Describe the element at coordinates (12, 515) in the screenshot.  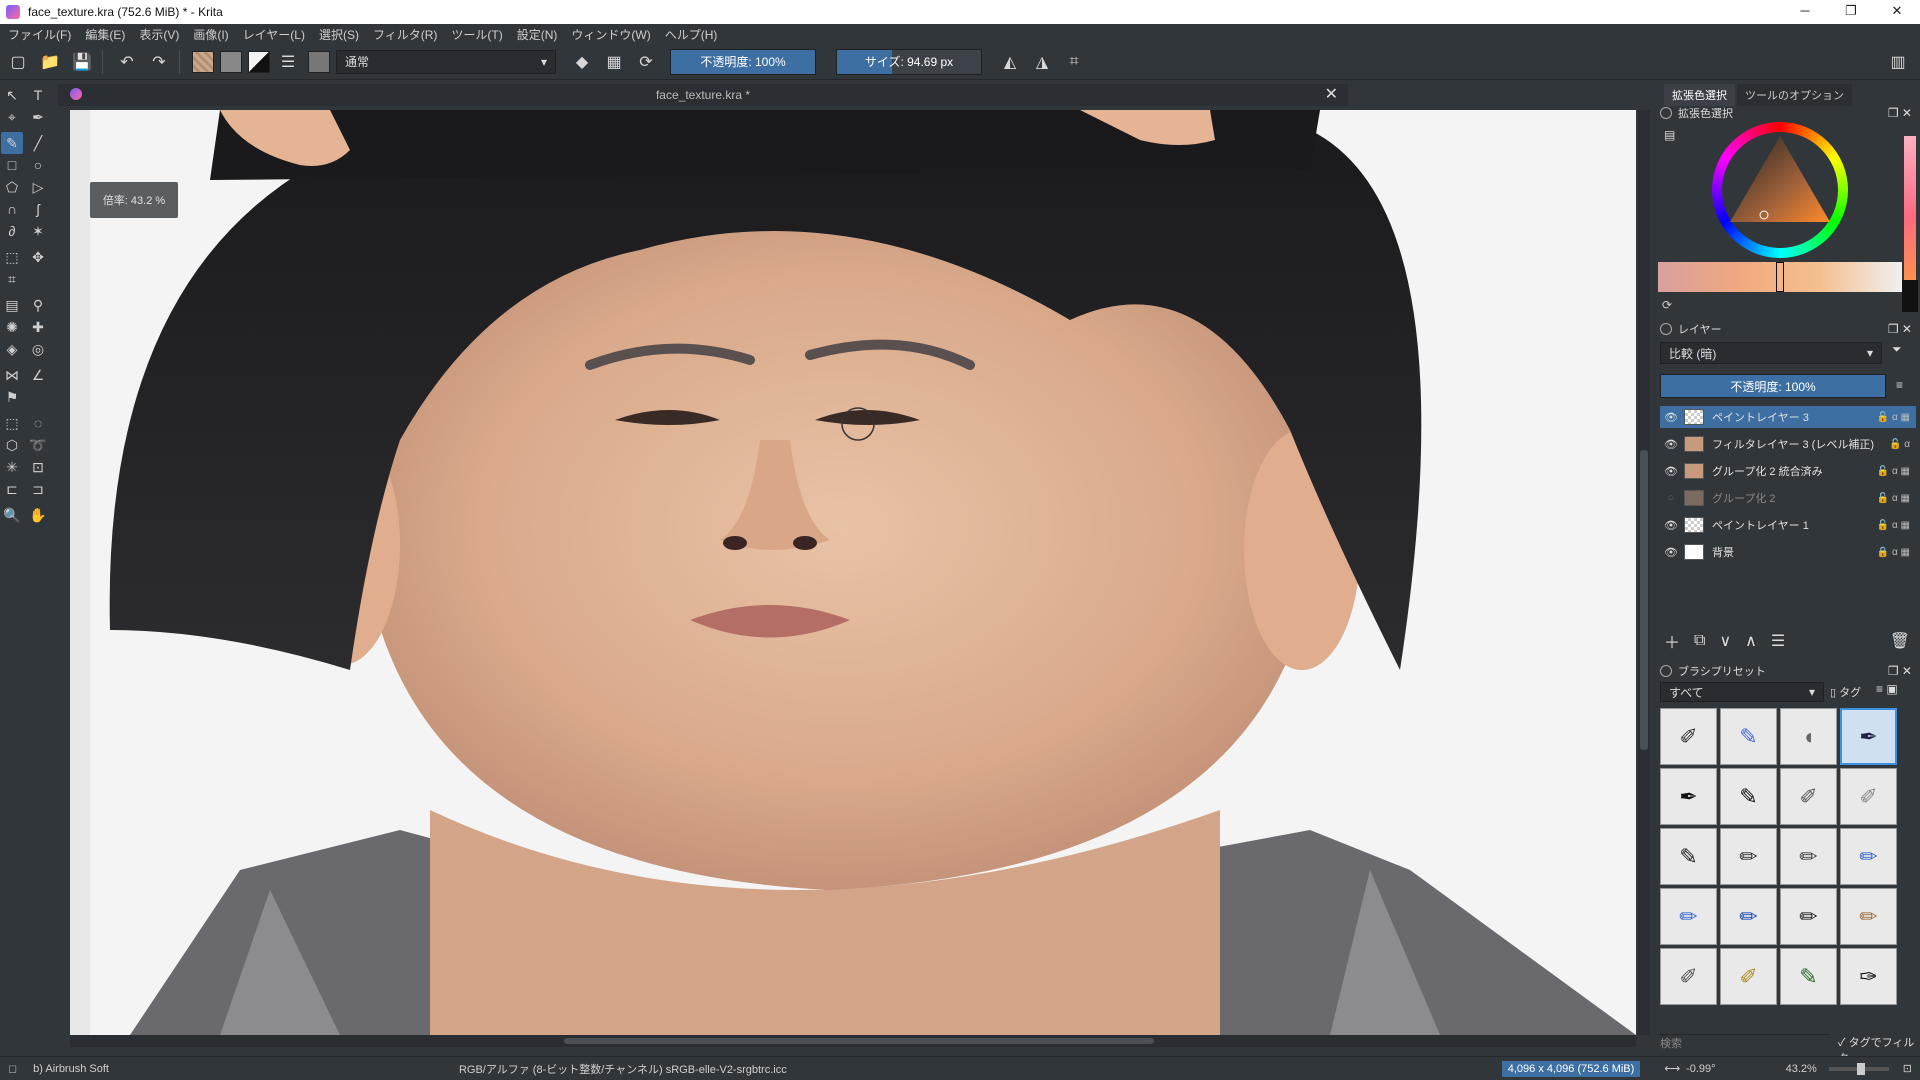
I see `zoom-tool-icon: 🔍` at that location.